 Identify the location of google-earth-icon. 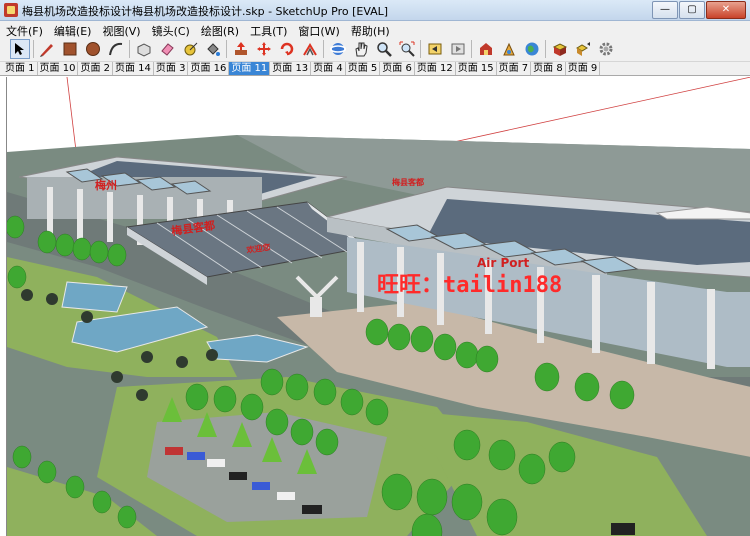
(532, 49).